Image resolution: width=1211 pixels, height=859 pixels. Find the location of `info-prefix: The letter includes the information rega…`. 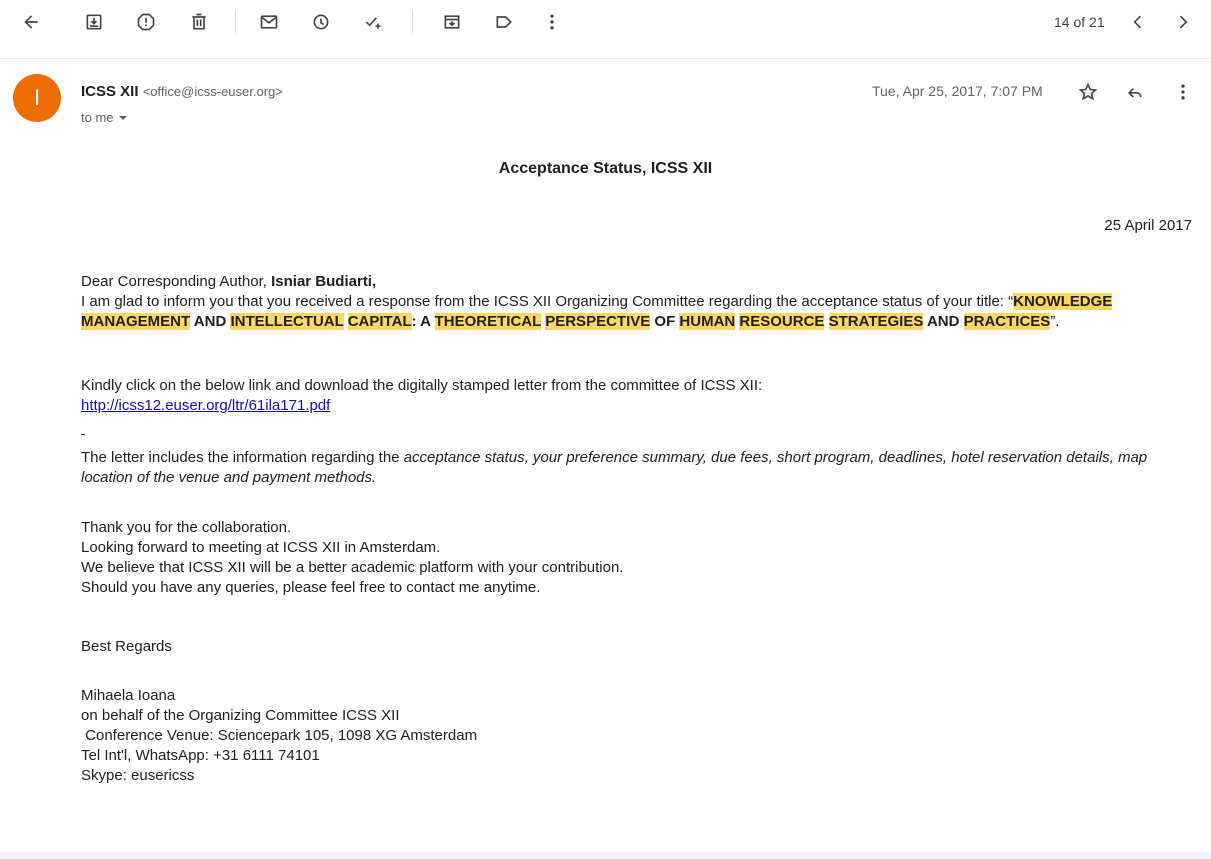

info-prefix: The letter includes the information rega… is located at coordinates (242, 457).